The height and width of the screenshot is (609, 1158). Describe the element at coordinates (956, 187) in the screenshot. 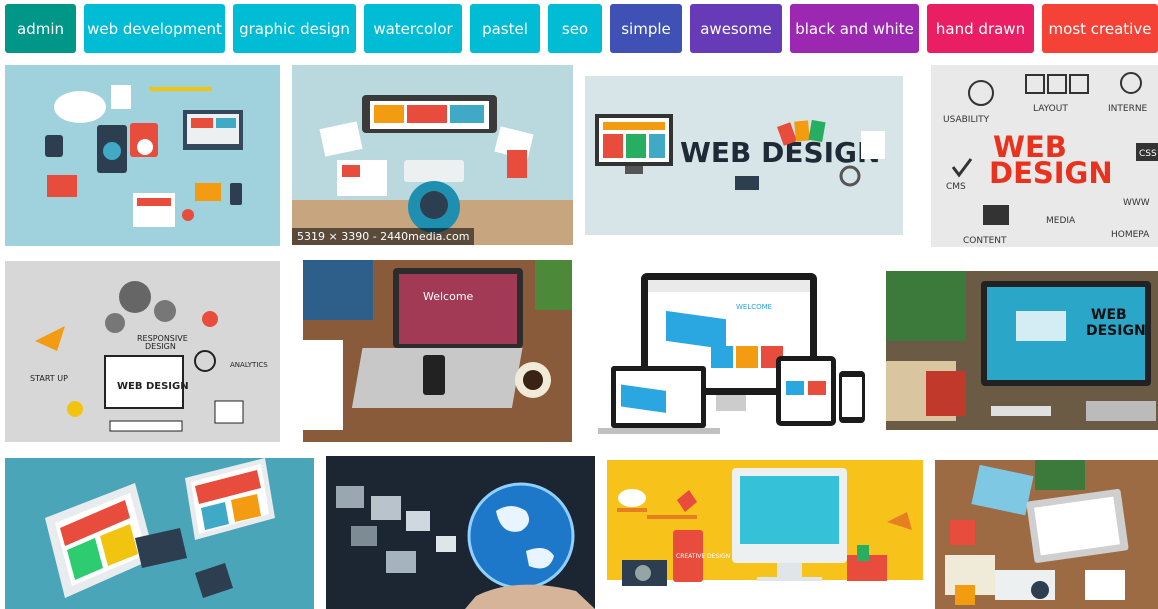

I see `label-cms: CMS` at that location.